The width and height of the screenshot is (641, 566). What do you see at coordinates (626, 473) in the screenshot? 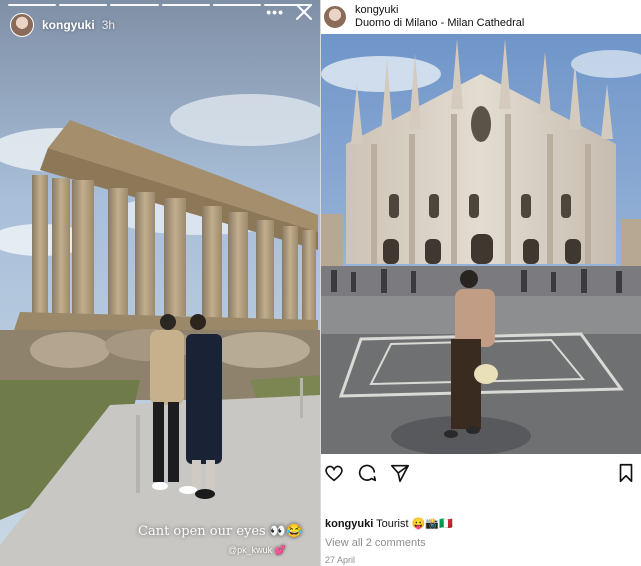
I see `bookmark-icon` at bounding box center [626, 473].